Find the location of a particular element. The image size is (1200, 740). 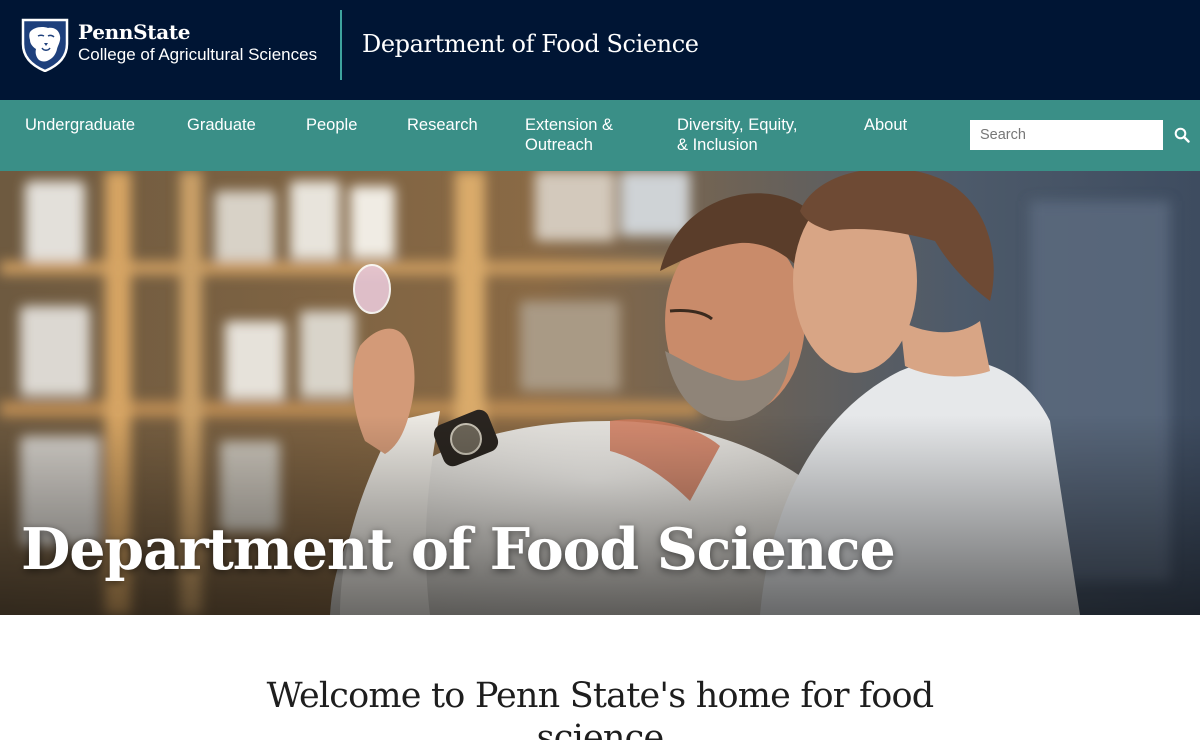

nav-item-undergraduate: Undergraduate is located at coordinates (80, 125).